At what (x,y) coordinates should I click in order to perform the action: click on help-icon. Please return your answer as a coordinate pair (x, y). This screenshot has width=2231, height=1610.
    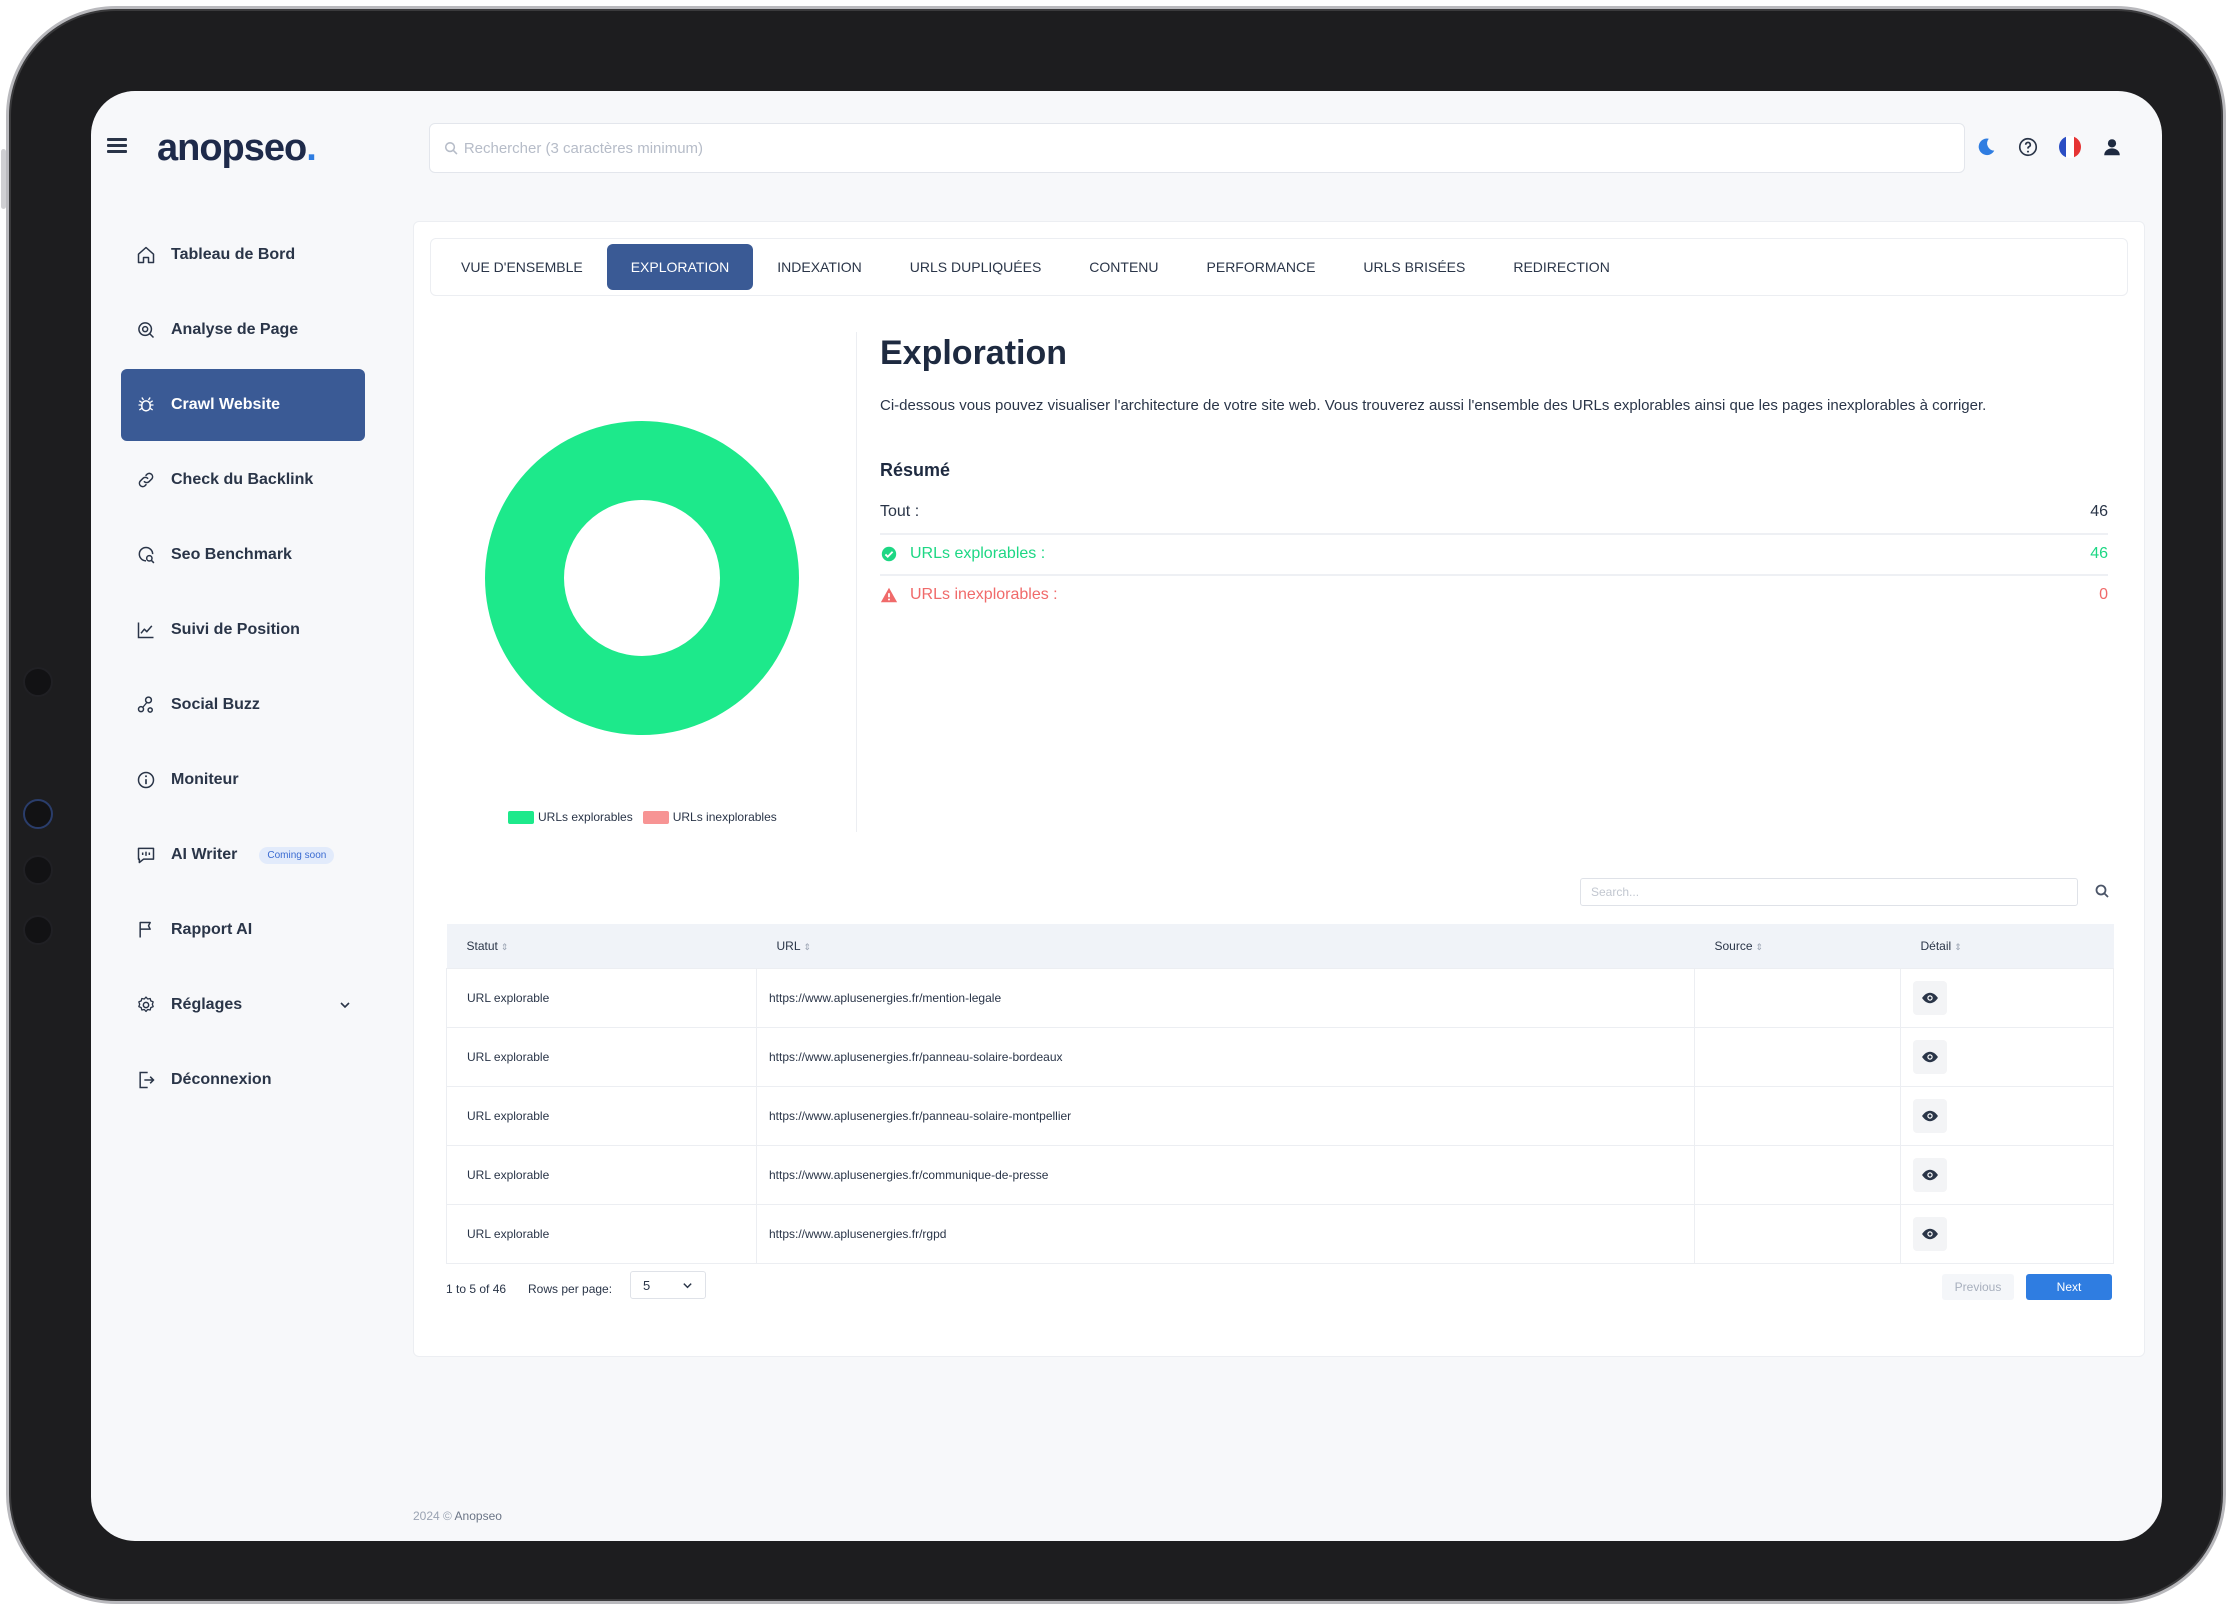
    Looking at the image, I should click on (2028, 147).